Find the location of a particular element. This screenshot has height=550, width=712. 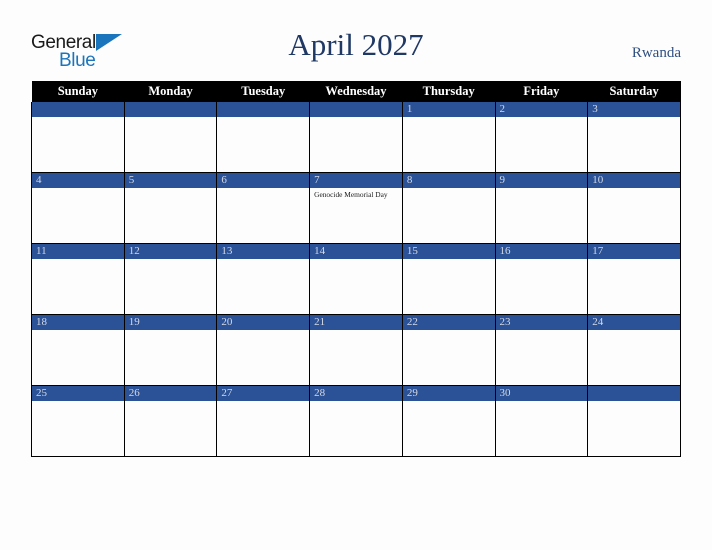

calendar-day-cell: 9 is located at coordinates (541, 208).